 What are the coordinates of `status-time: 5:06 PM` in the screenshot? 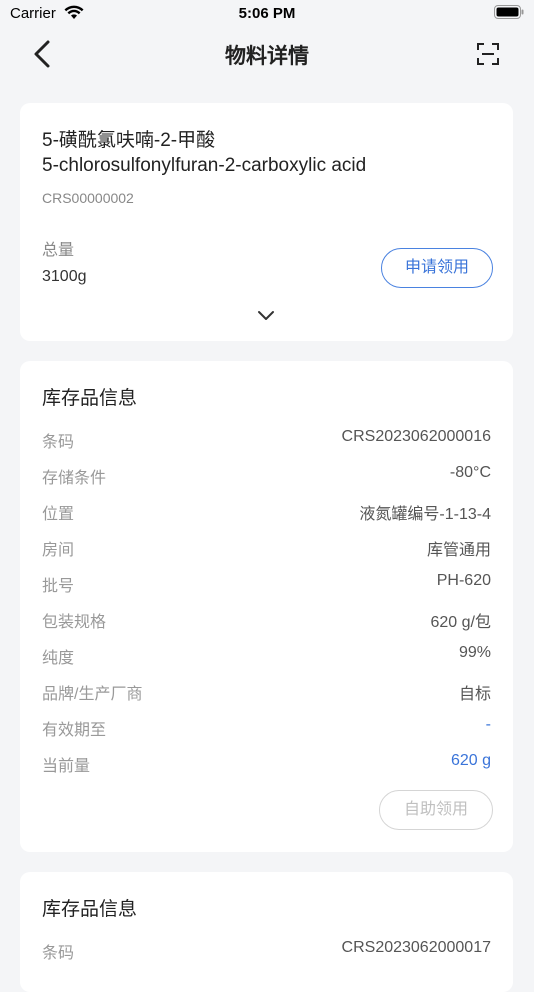 It's located at (267, 13).